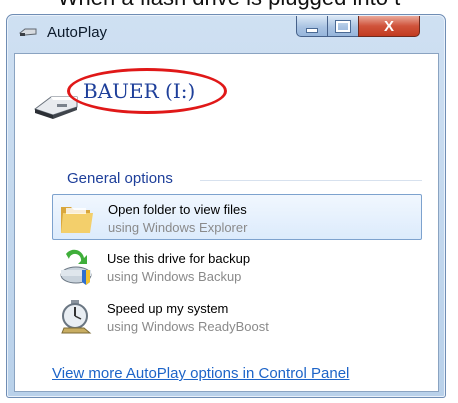 The height and width of the screenshot is (403, 458). I want to click on option-title: Speed up my system, so click(168, 308).